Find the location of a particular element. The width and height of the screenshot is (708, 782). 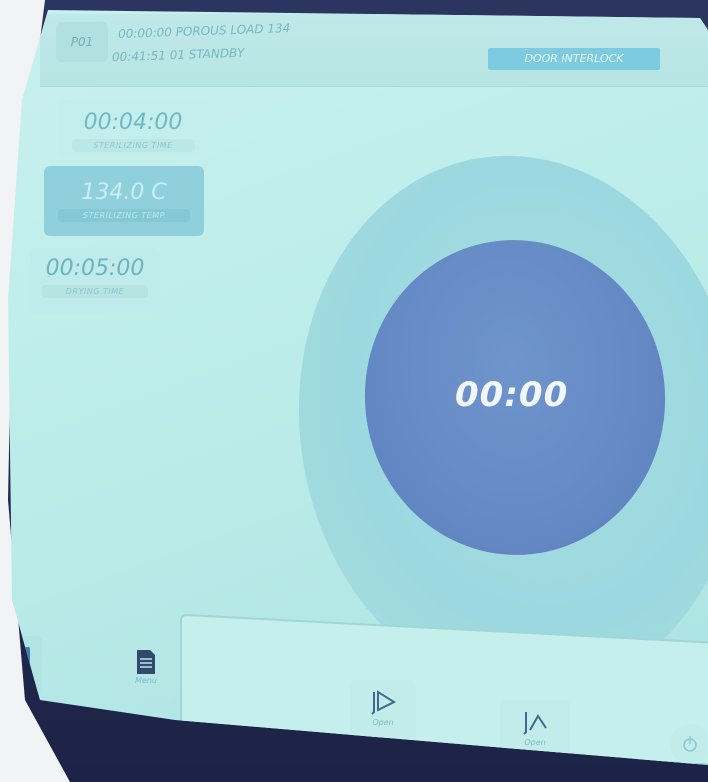

menu-label: Menu is located at coordinates (146, 680).